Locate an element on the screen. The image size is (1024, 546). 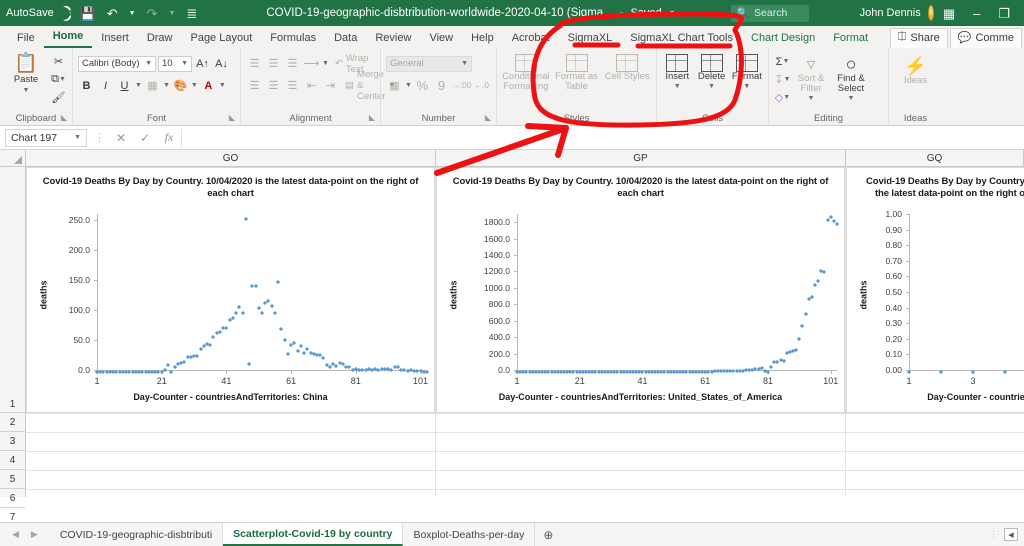
format-dropdown-icon: ▼ is located at coordinates (746, 87).